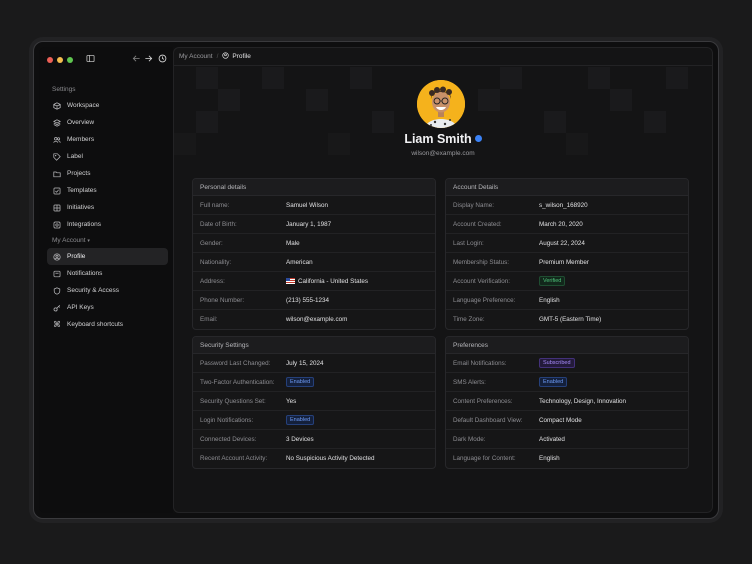 This screenshot has width=752, height=564. I want to click on my-account-section: My Account ▾, so click(71, 240).